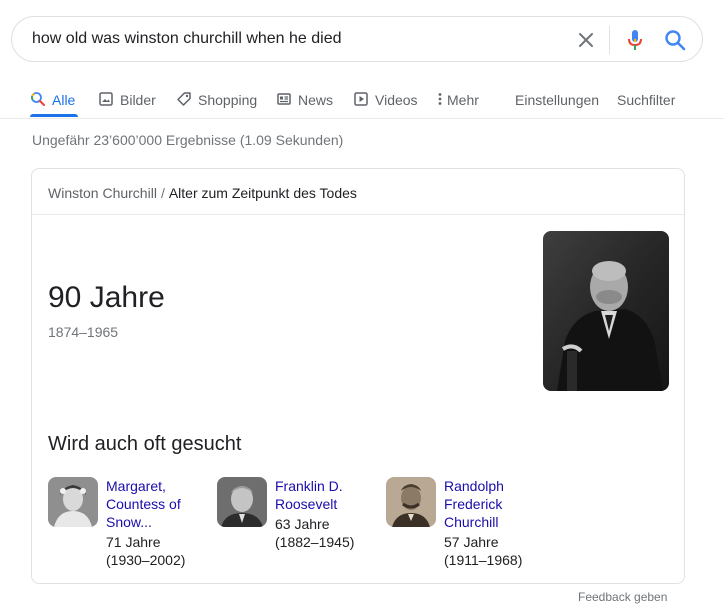 This screenshot has height=616, width=724. Describe the element at coordinates (309, 495) in the screenshot. I see `related-person-name: Franklin D. Roosevelt` at that location.